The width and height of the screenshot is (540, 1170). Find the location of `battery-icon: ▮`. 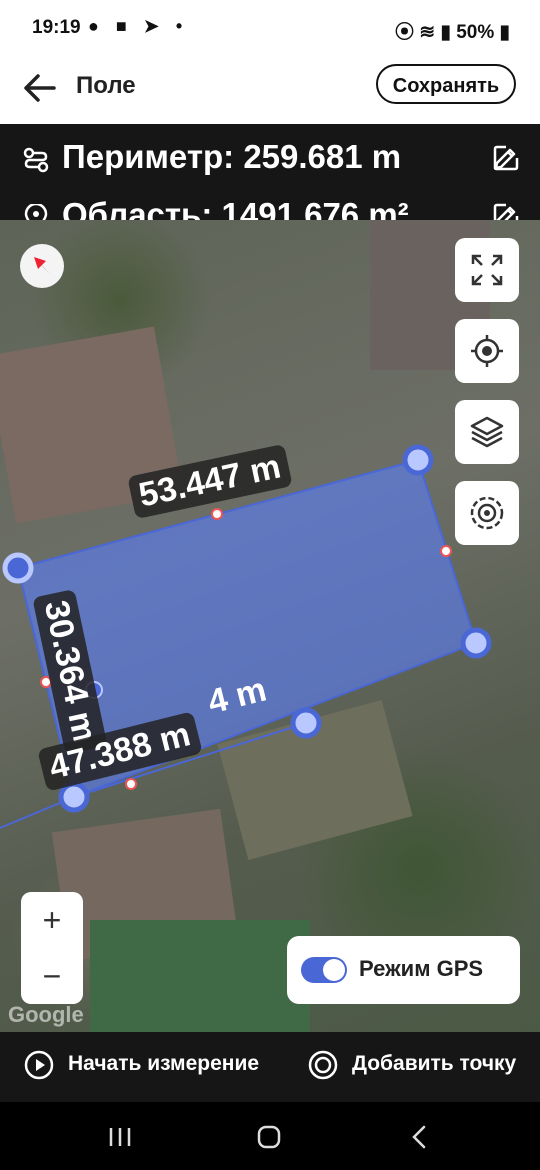

battery-icon: ▮ is located at coordinates (504, 32).